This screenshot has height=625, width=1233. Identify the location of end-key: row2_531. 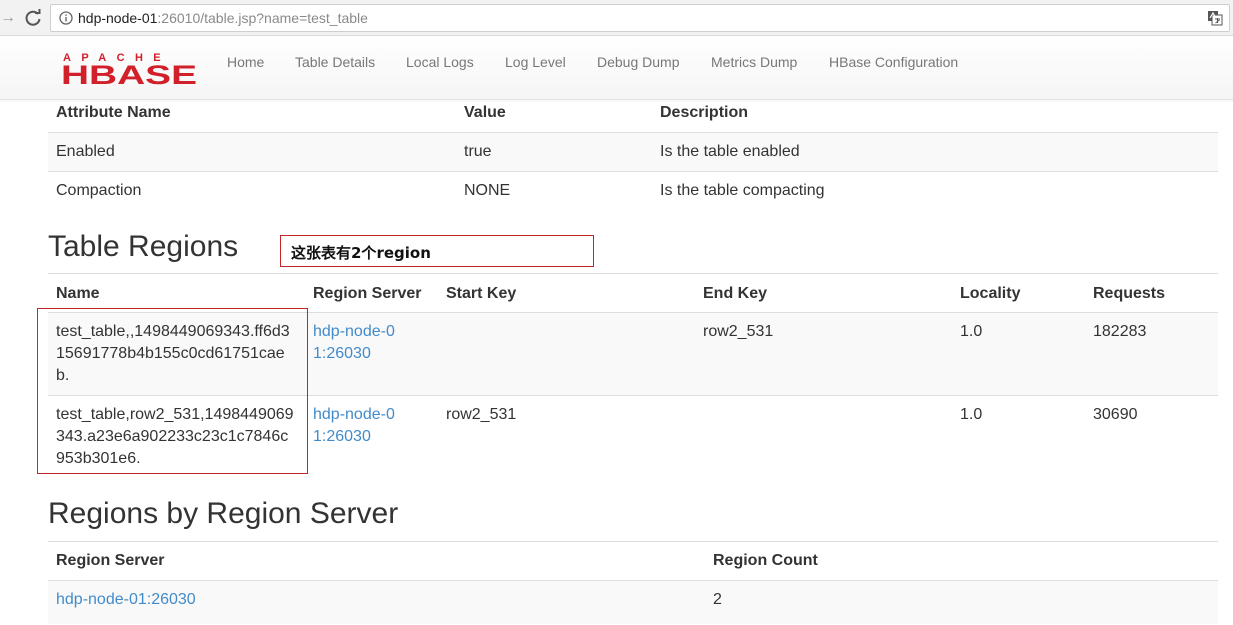
(738, 331).